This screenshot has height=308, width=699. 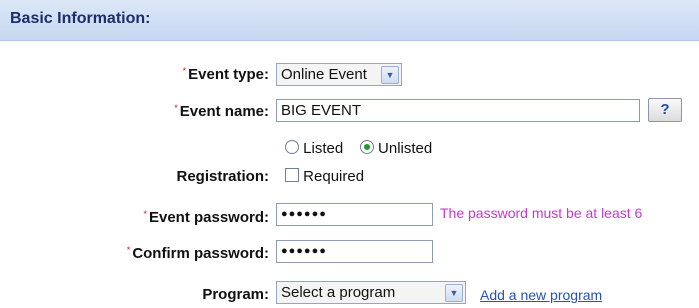 I want to click on program-label: Program:, so click(x=235, y=294).